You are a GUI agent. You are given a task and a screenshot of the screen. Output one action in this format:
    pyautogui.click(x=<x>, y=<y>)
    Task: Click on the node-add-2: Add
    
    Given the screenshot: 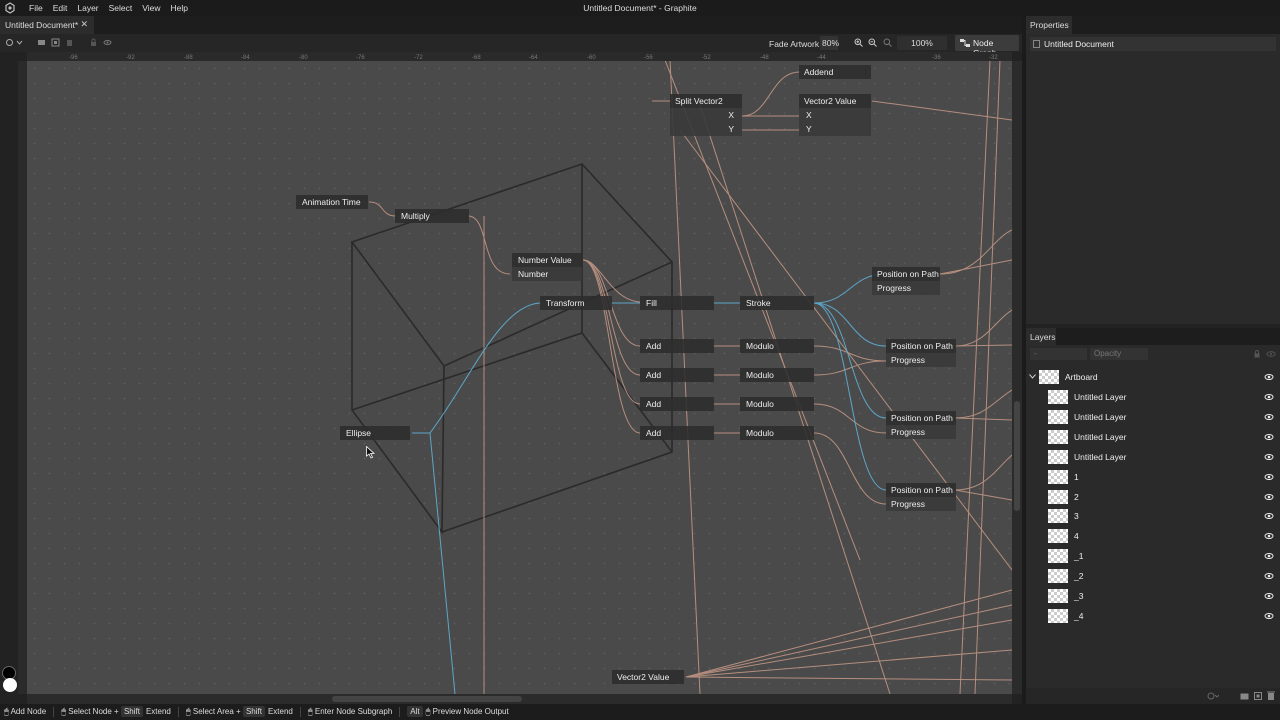 What is the action you would take?
    pyautogui.click(x=677, y=375)
    